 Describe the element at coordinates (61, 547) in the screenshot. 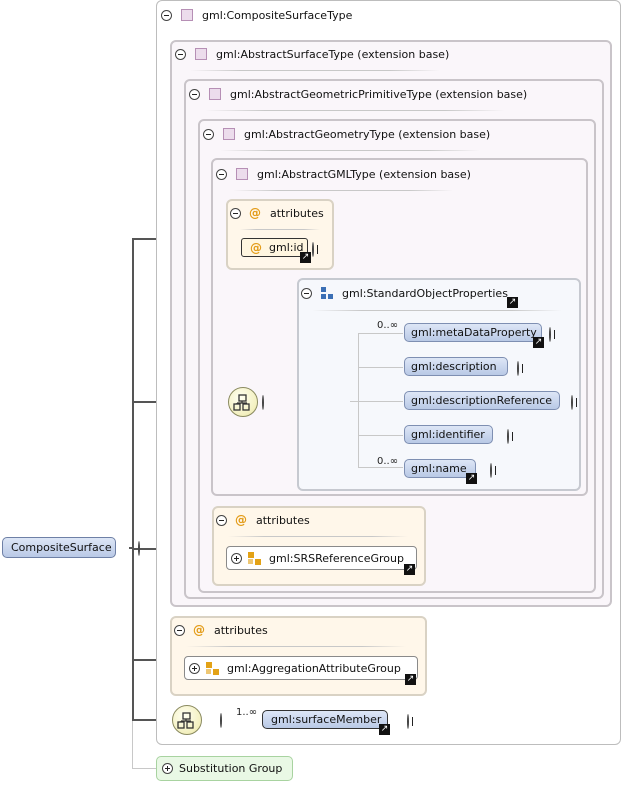

I see `root-label: CompositeSurface` at that location.